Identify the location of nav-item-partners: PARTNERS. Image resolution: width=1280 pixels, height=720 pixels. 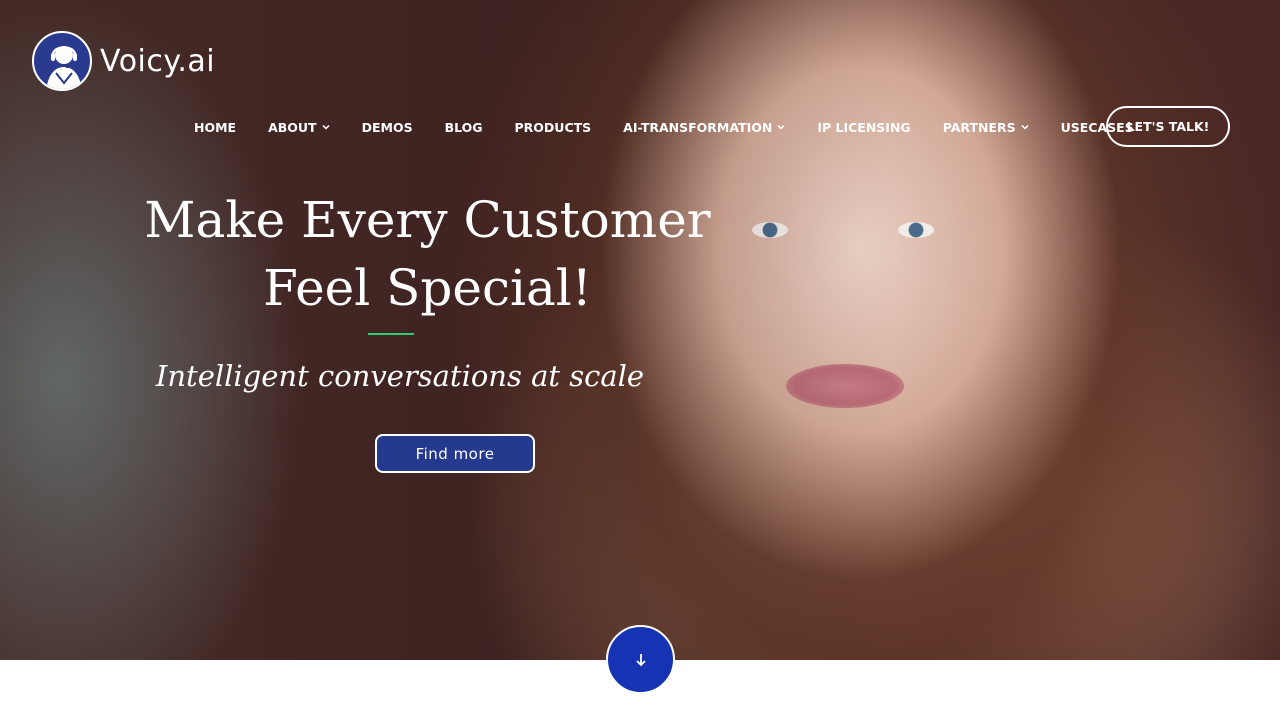
(986, 127).